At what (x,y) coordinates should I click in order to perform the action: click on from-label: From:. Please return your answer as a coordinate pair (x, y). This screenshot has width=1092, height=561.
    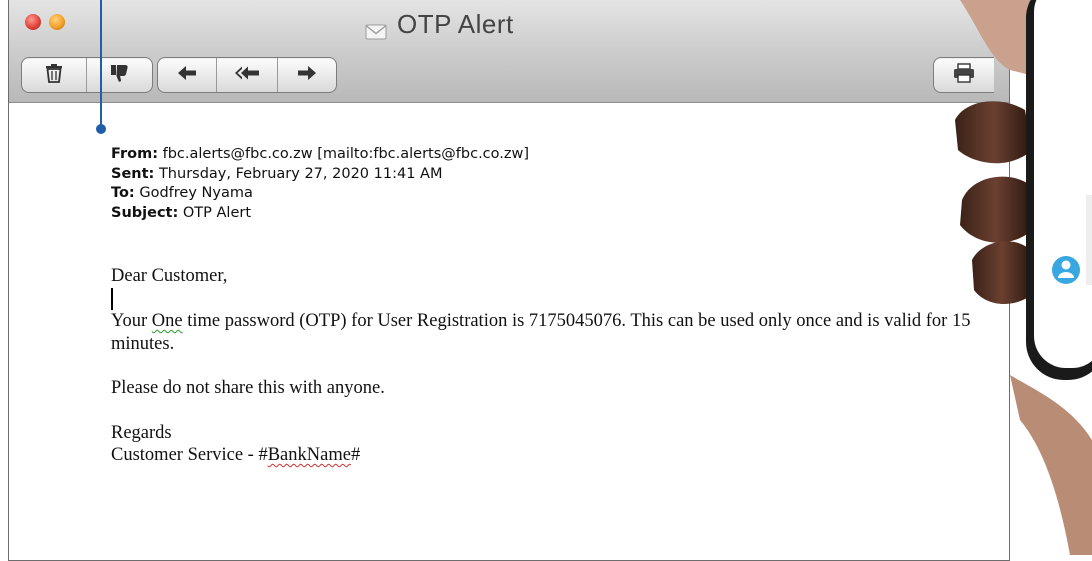
    Looking at the image, I should click on (134, 154).